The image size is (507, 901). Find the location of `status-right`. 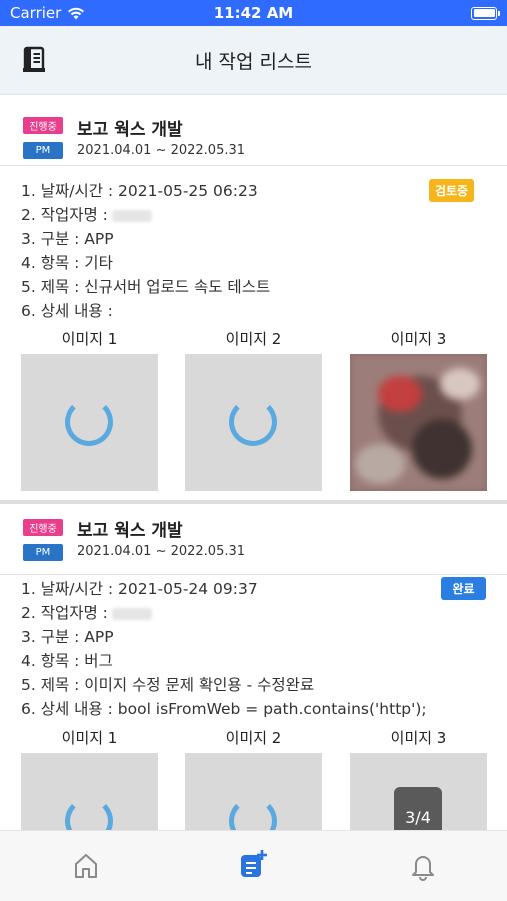

status-right is located at coordinates (489, 13).